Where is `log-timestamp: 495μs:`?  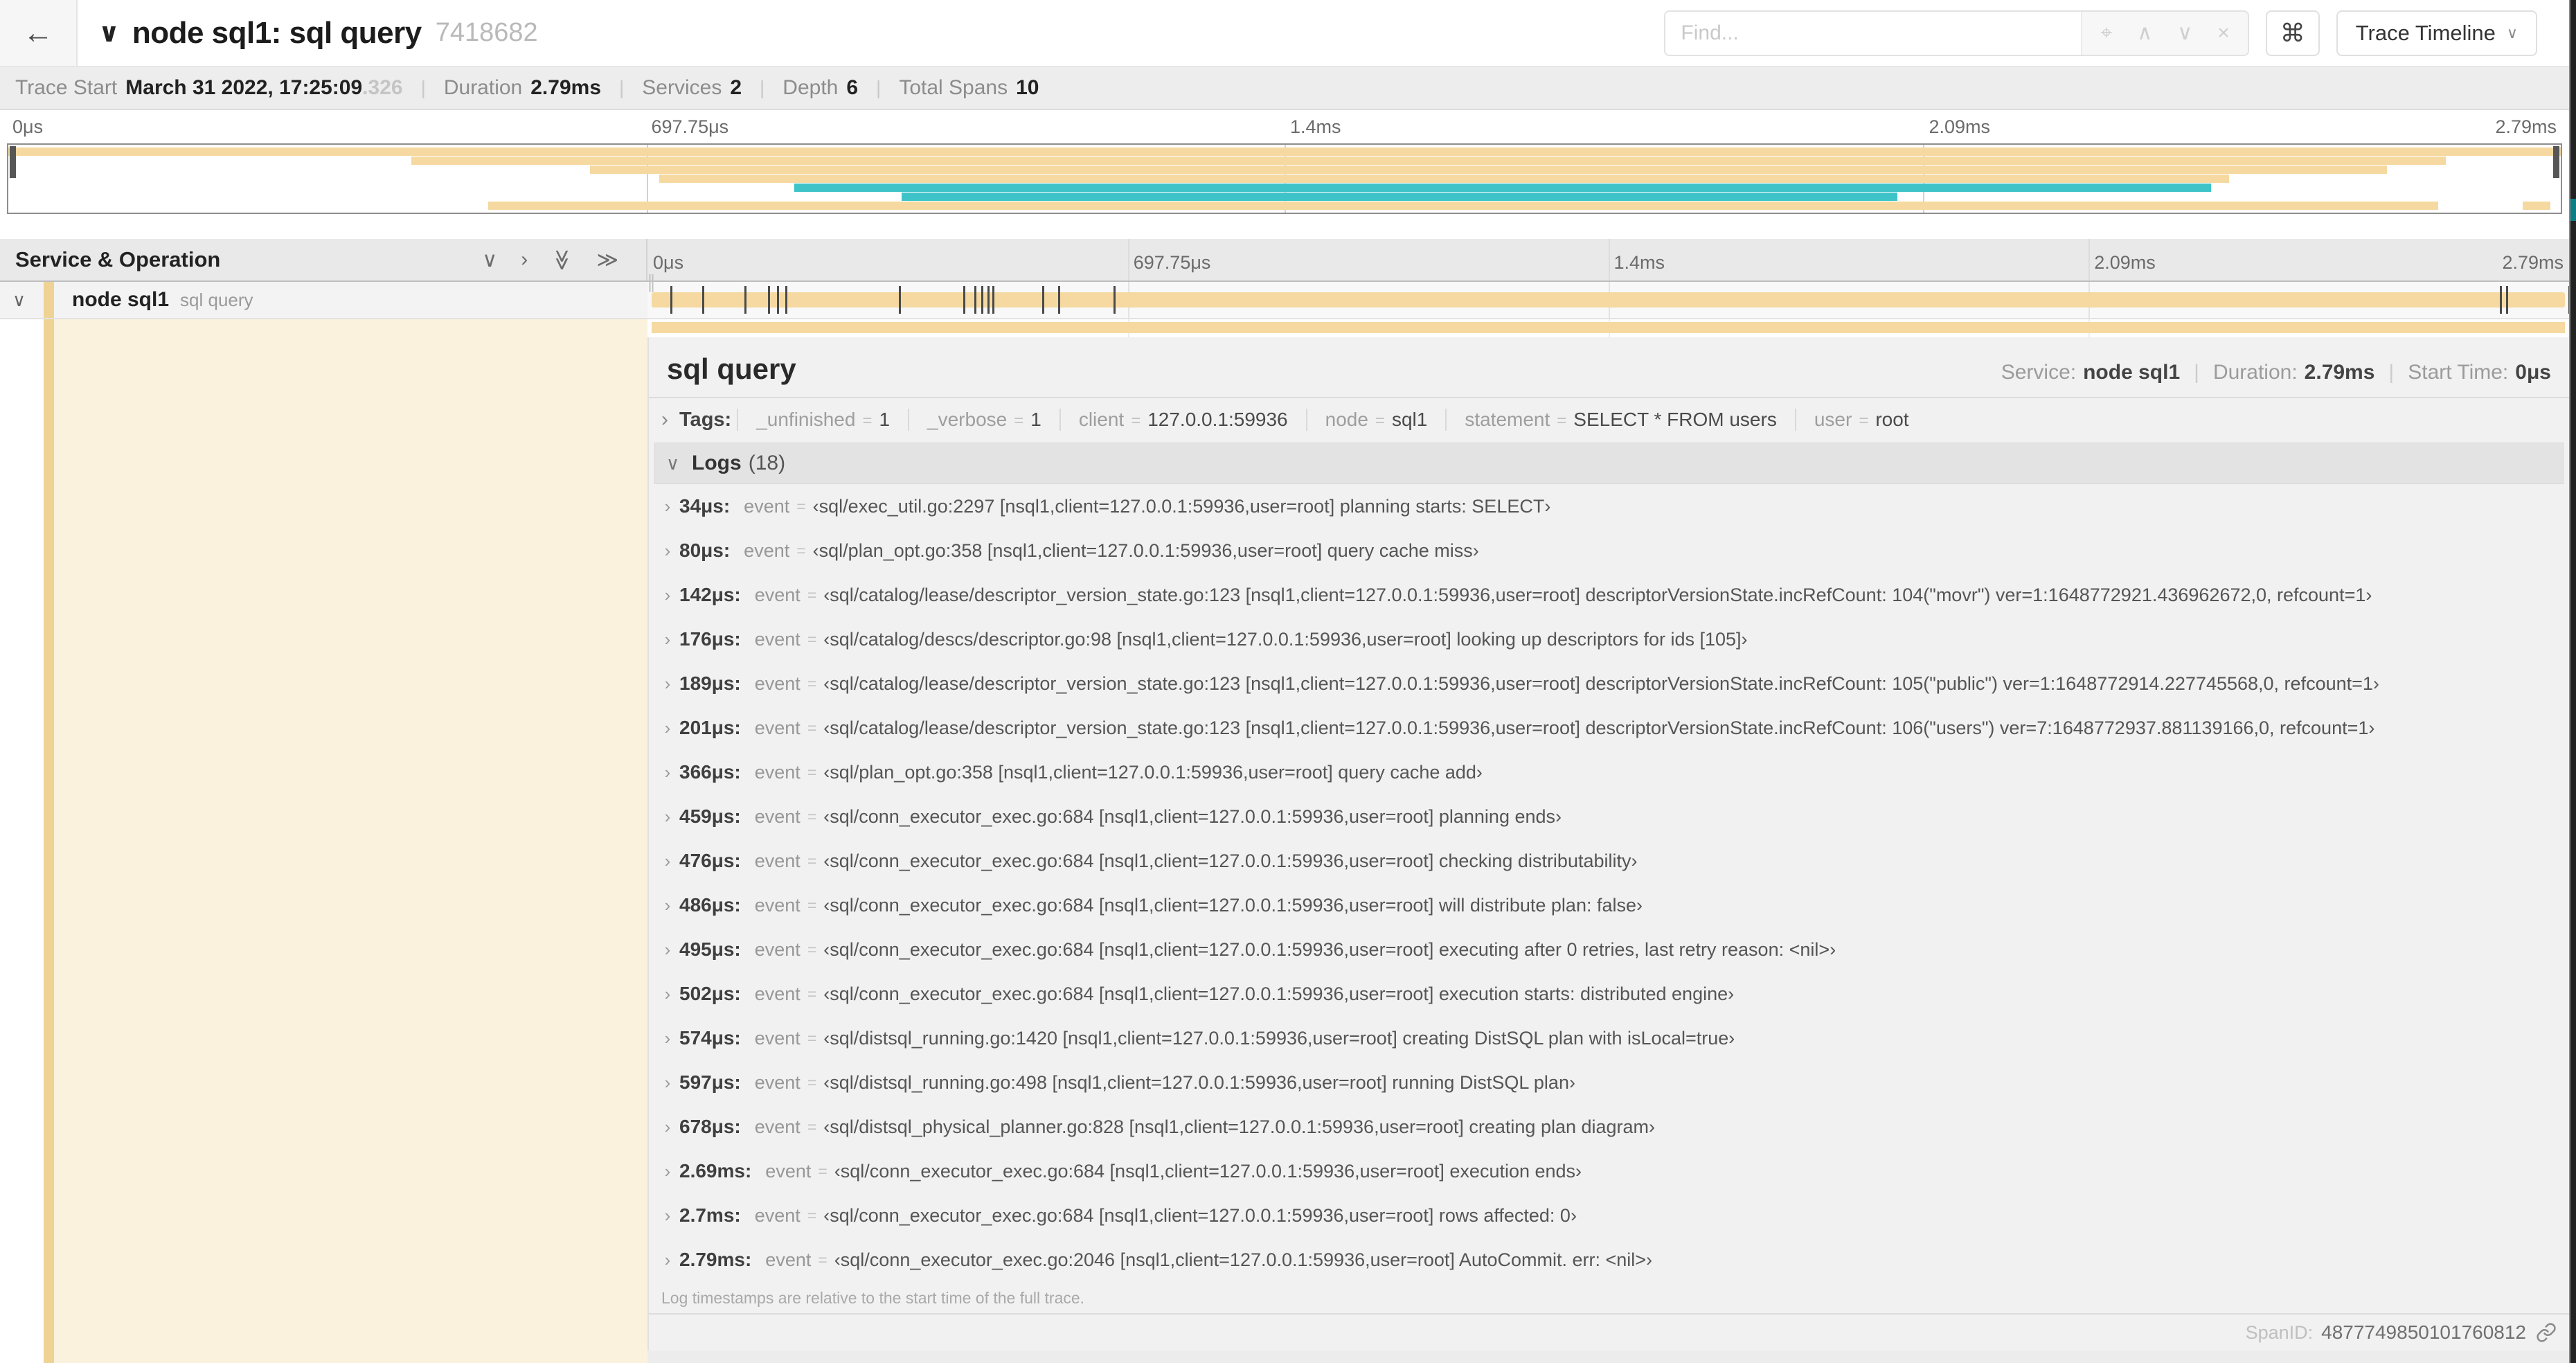 log-timestamp: 495μs: is located at coordinates (710, 949).